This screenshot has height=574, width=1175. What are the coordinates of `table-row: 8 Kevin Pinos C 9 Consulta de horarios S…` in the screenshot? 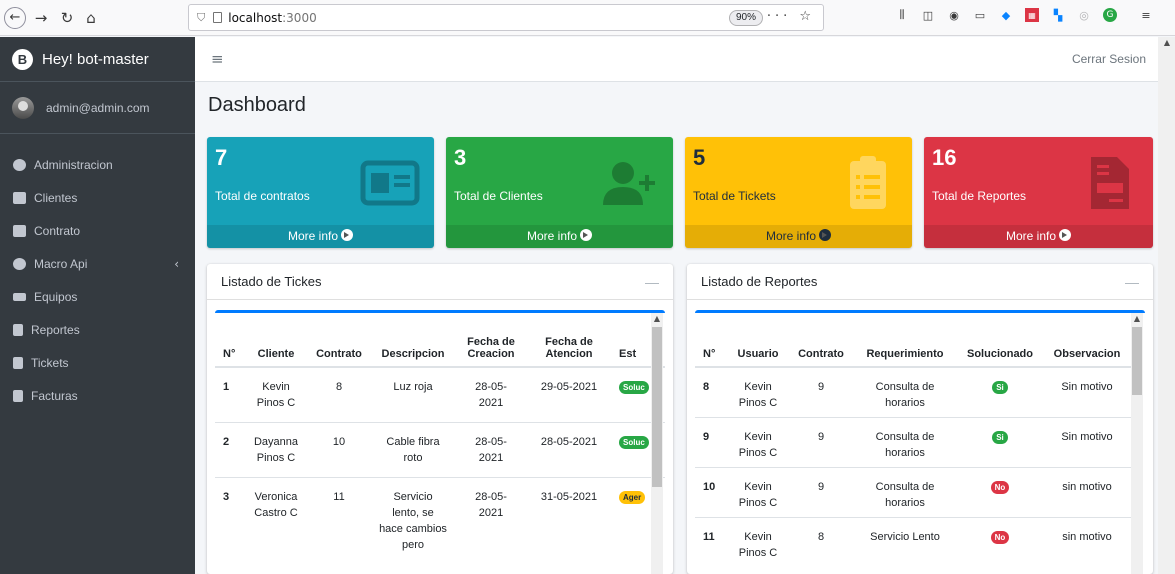 It's located at (913, 392).